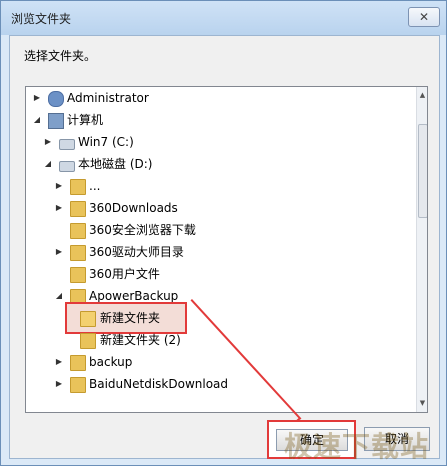  I want to click on tree-item-360downloads: ▶ 360Downloads, so click(221, 208).